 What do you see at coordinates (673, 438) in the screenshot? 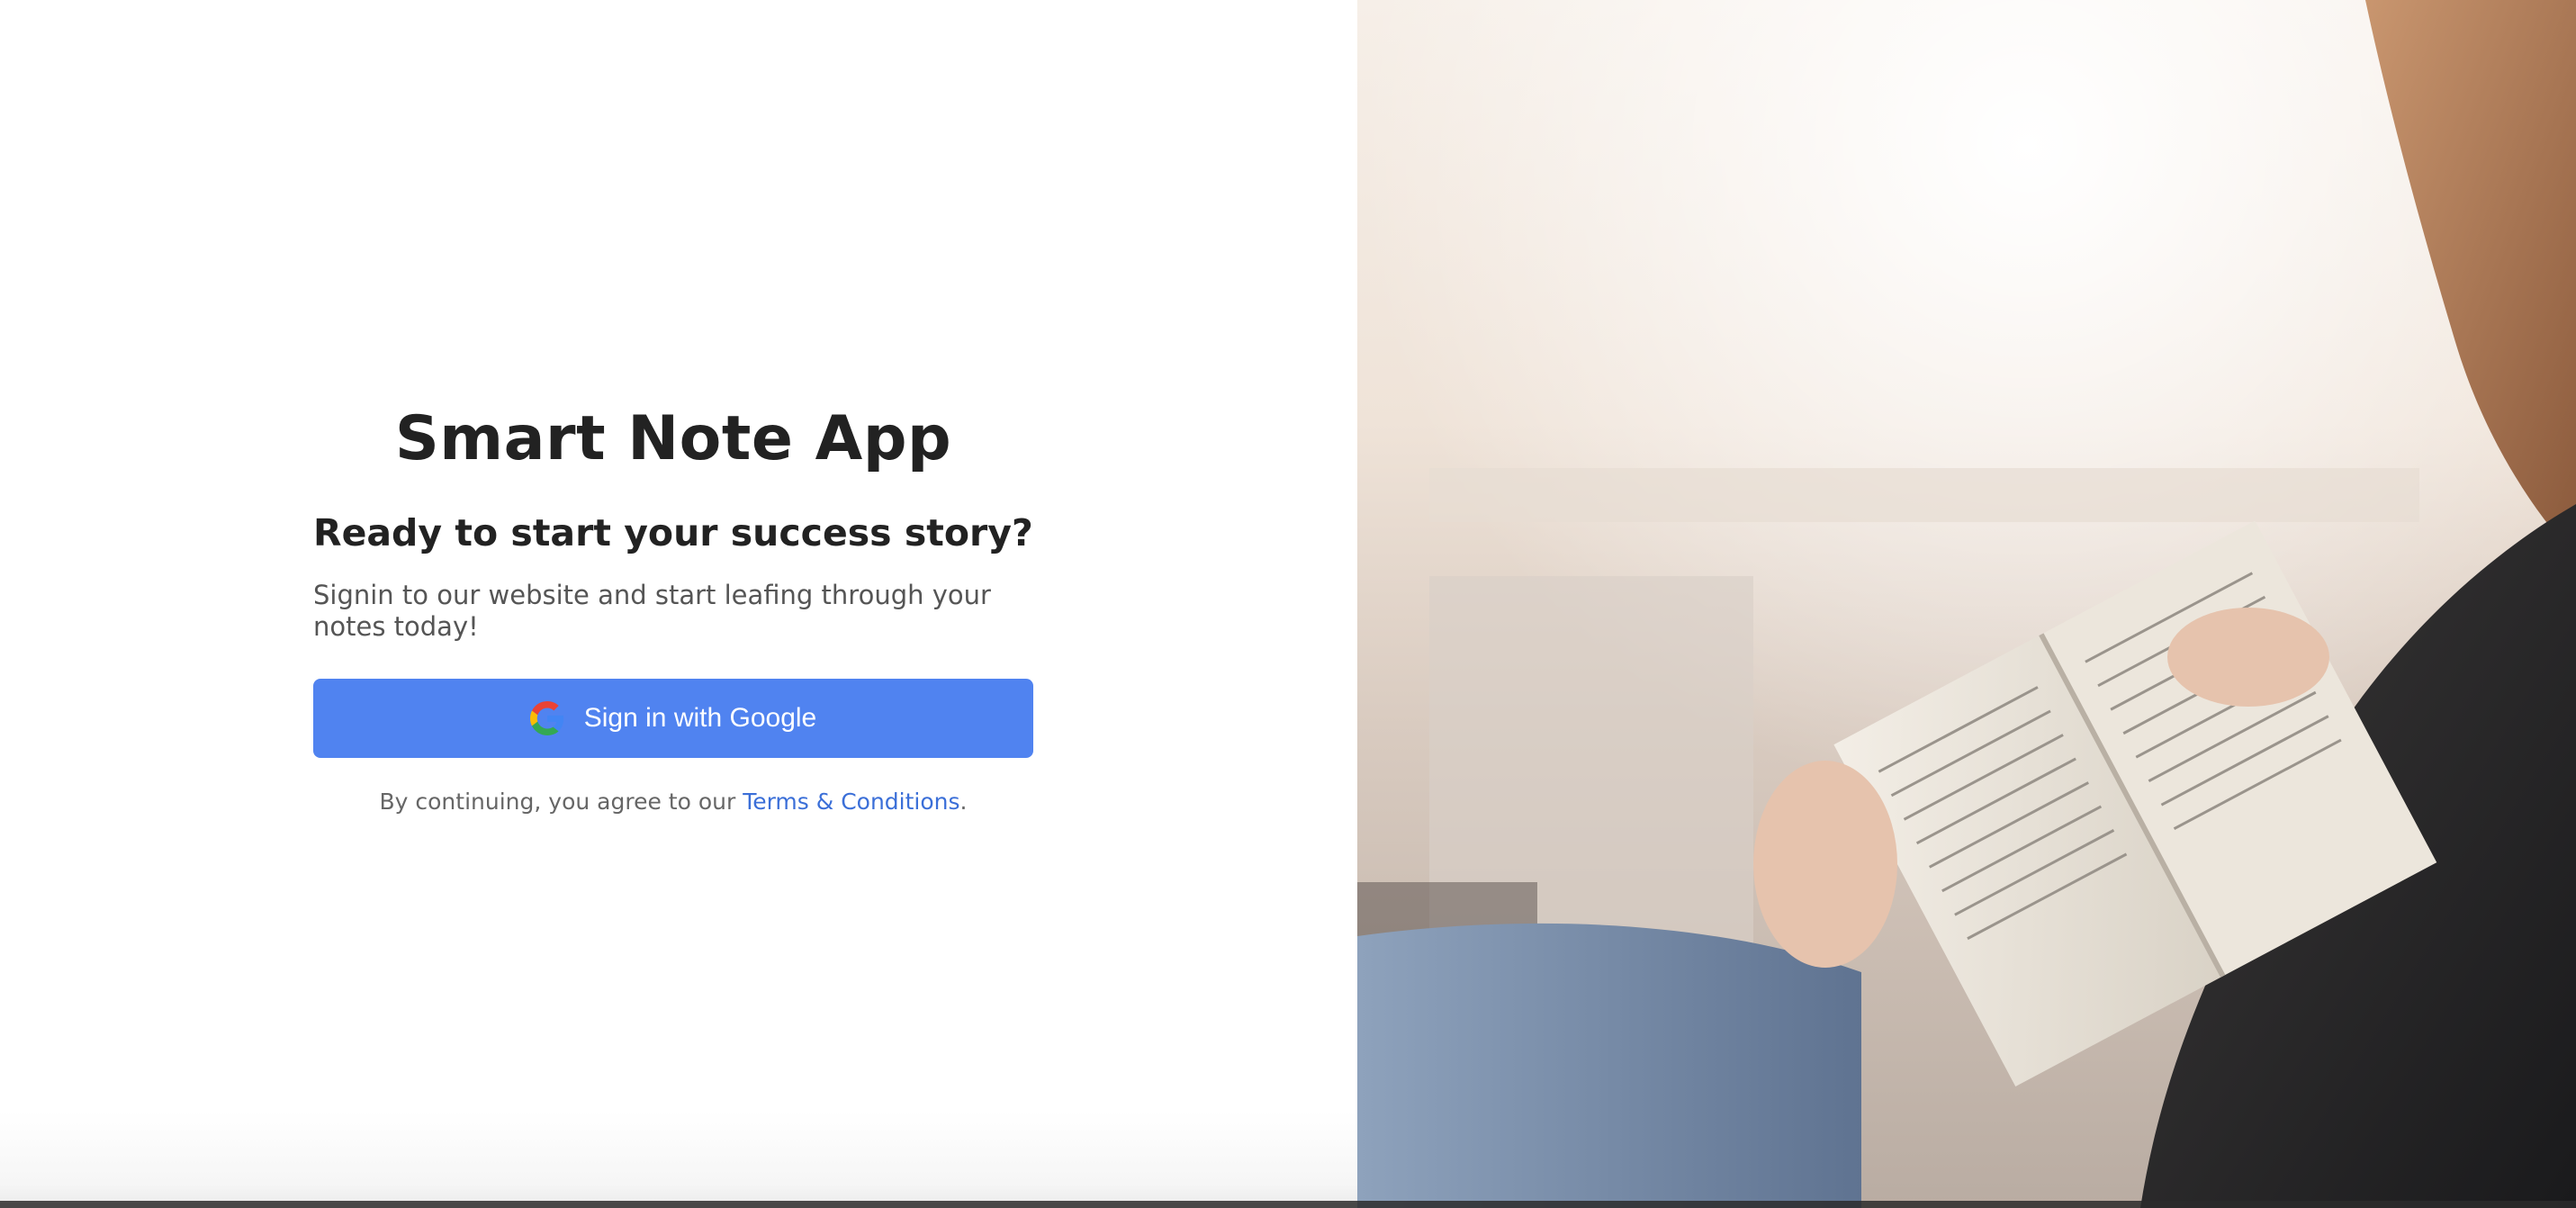
I see `app-title: Smart Note App` at bounding box center [673, 438].